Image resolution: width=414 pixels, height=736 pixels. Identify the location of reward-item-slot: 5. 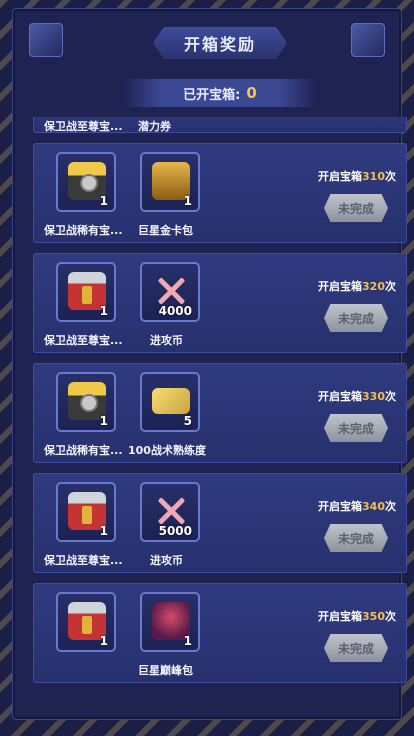
(170, 402).